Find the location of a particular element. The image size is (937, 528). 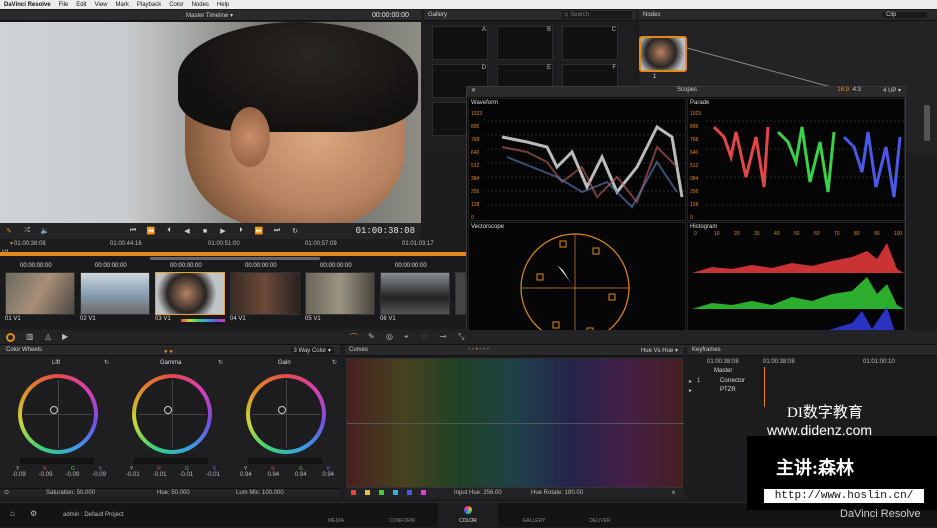

hue-value: Hue: 50.000 is located at coordinates (173, 493).